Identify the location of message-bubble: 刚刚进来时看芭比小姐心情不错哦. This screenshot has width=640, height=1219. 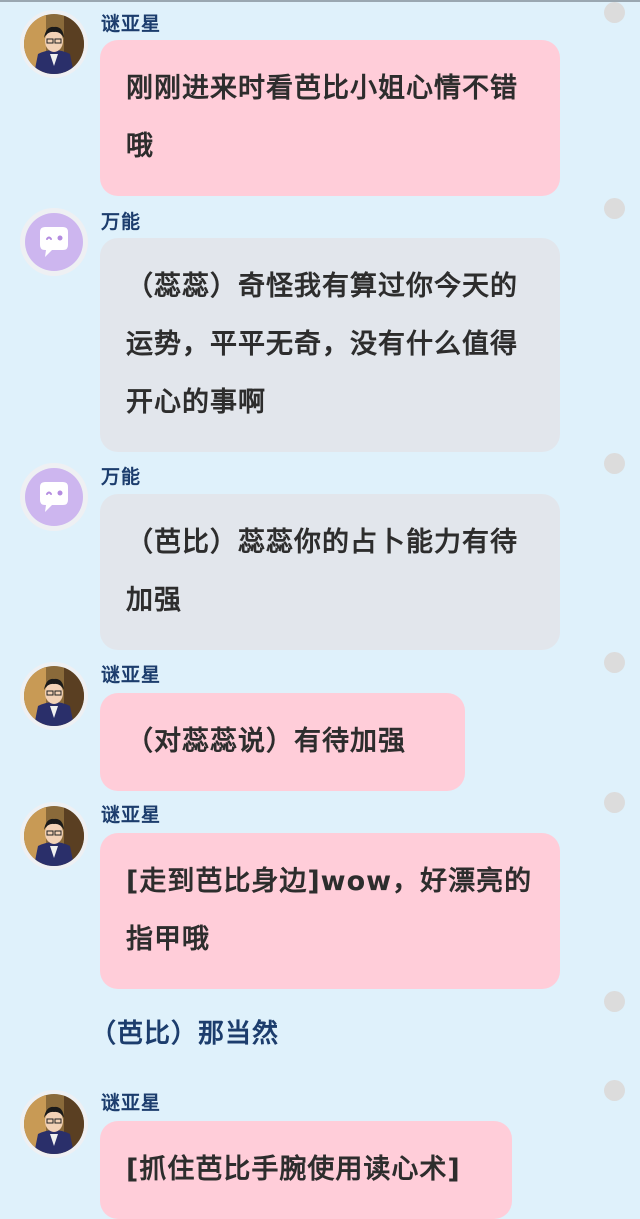
(330, 118).